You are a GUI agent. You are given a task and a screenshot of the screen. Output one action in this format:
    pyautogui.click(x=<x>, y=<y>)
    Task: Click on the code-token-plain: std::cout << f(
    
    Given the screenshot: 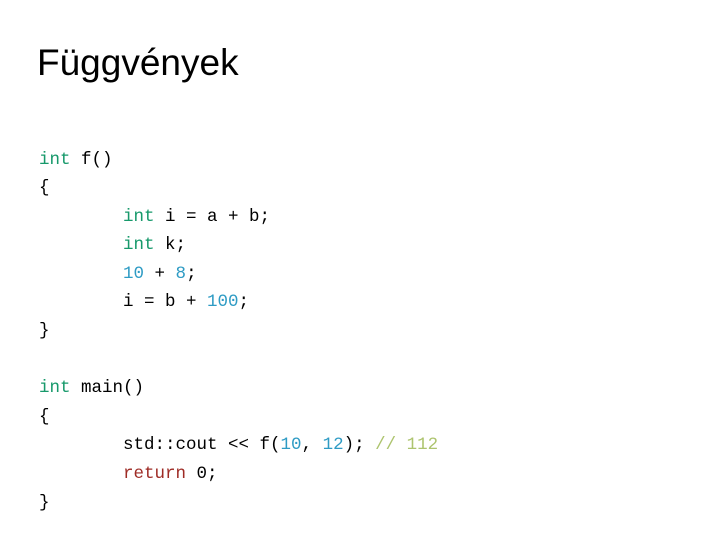 What is the action you would take?
    pyautogui.click(x=202, y=445)
    